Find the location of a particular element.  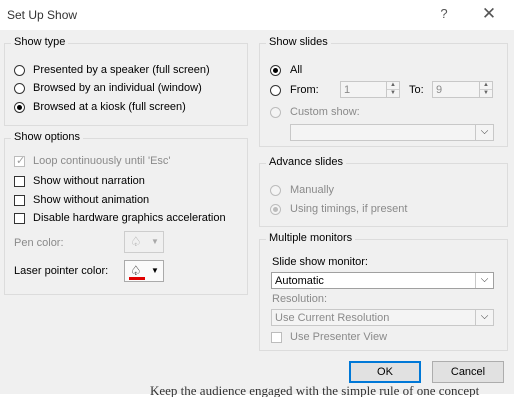

no-narration-label: Show without narration is located at coordinates (89, 181).